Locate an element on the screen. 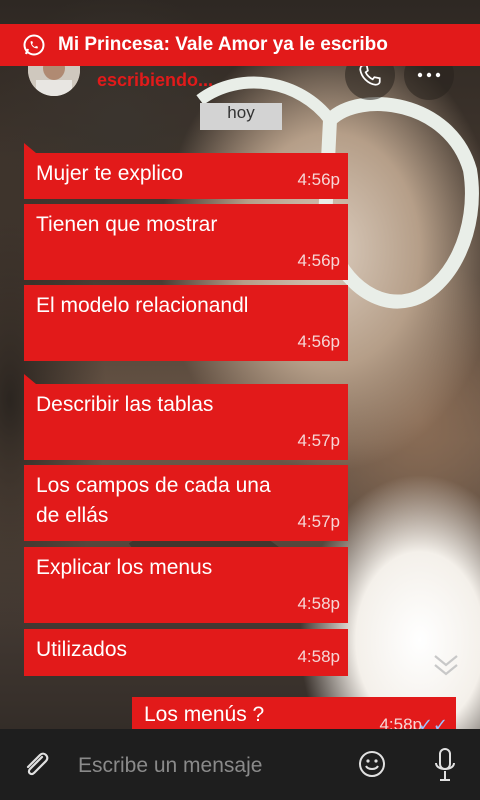 The height and width of the screenshot is (800, 480). more-options-icon is located at coordinates (429, 75).